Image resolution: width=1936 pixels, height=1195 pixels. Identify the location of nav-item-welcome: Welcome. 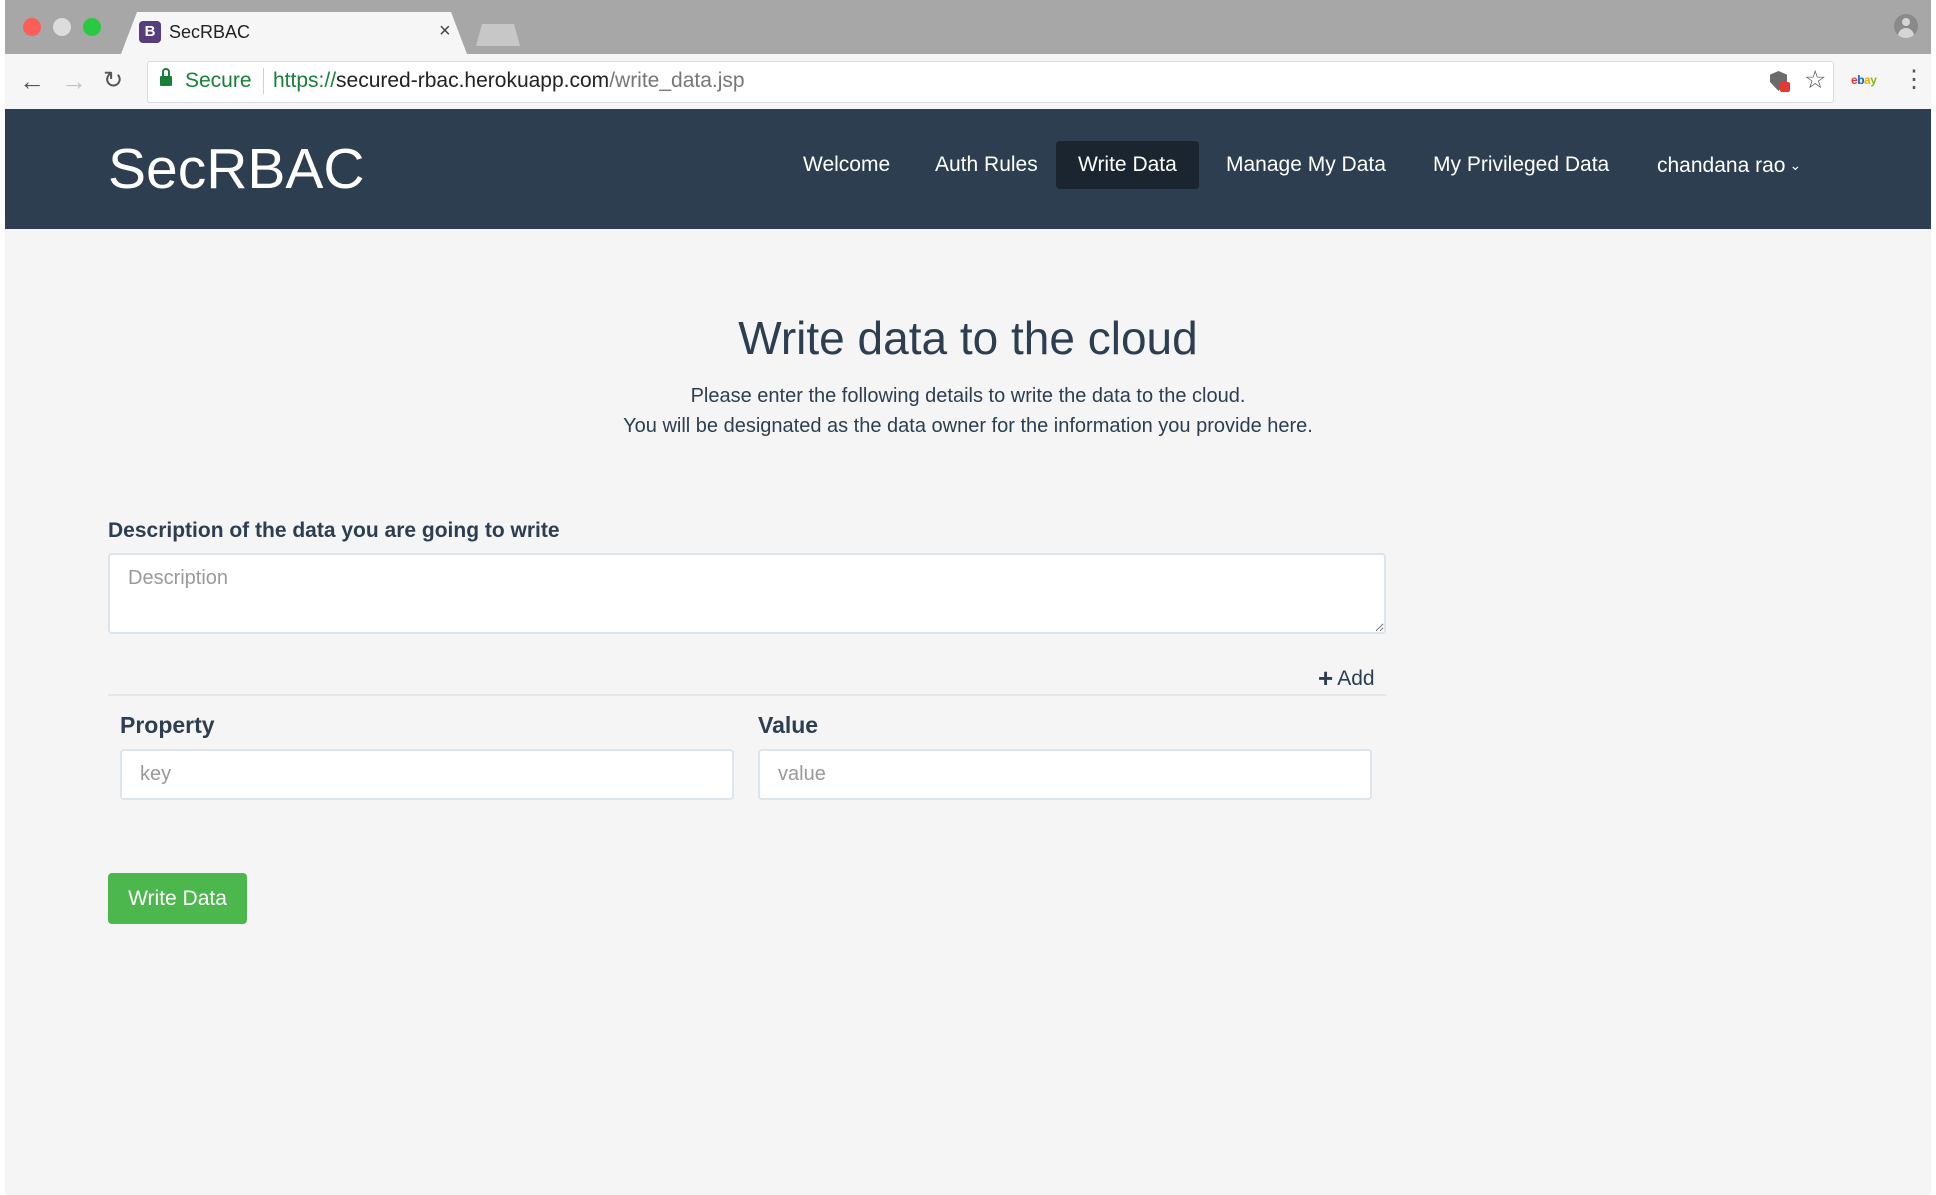
(846, 165).